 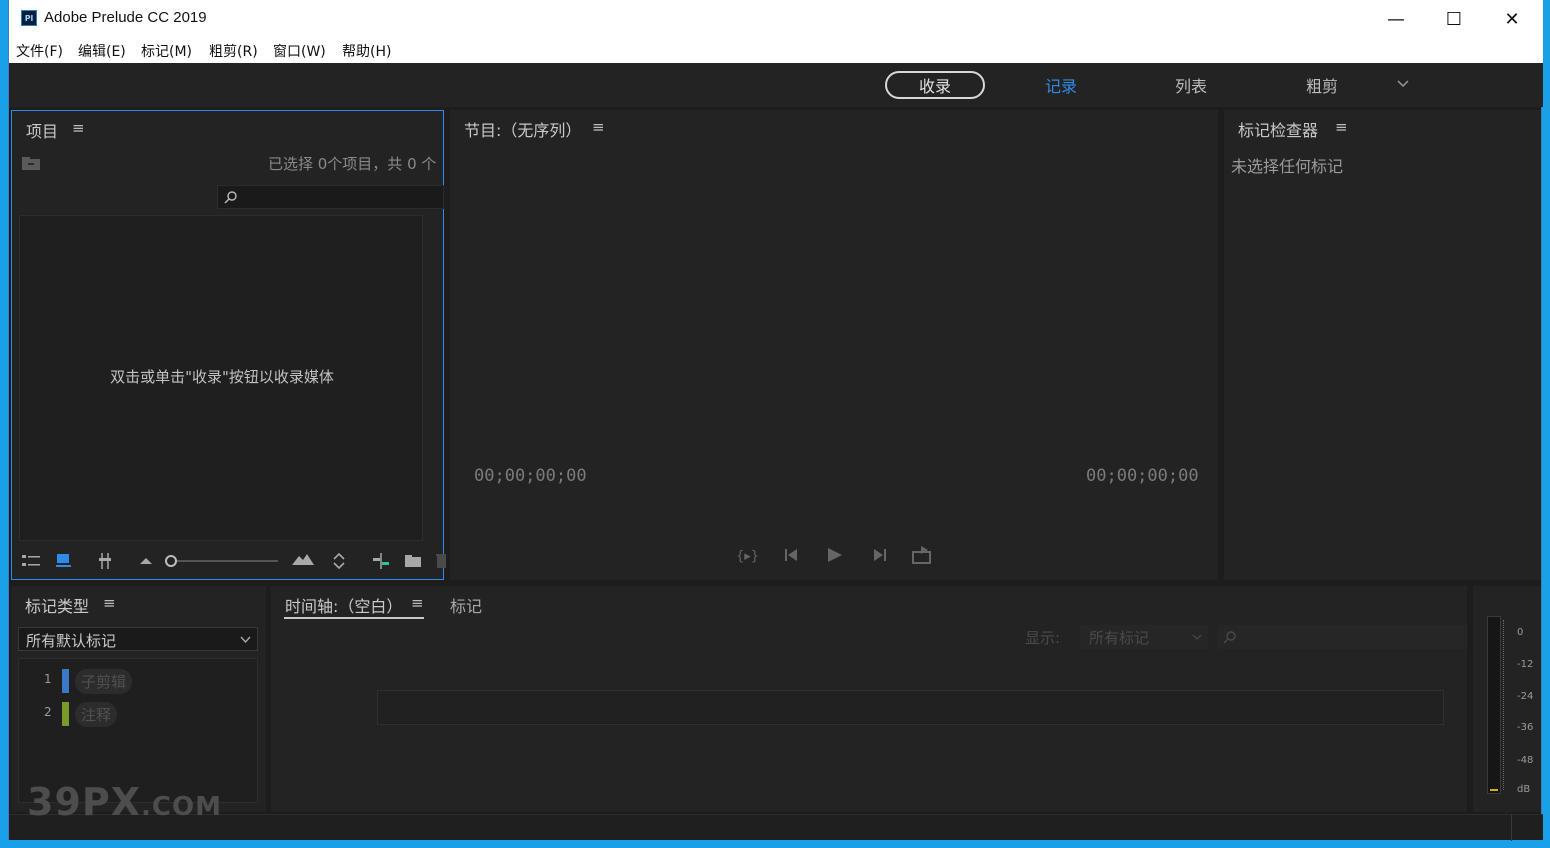 I want to click on automate-icon, so click(x=381, y=561).